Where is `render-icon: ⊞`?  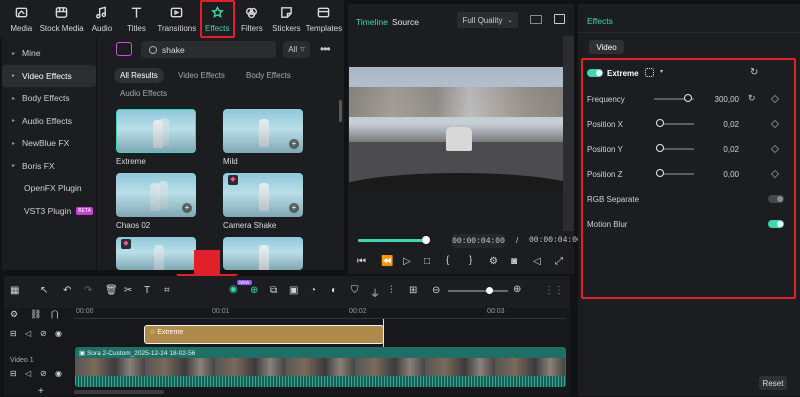 render-icon: ⊞ is located at coordinates (413, 290).